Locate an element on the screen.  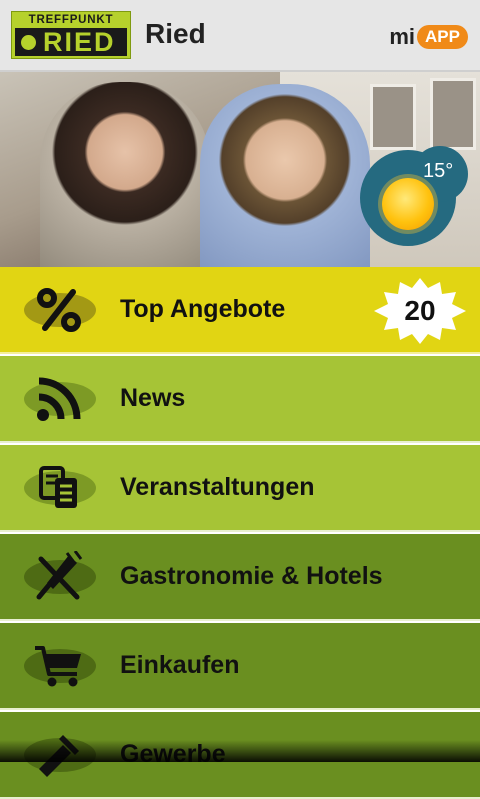
shopping-cart-icon is located at coordinates (59, 666).